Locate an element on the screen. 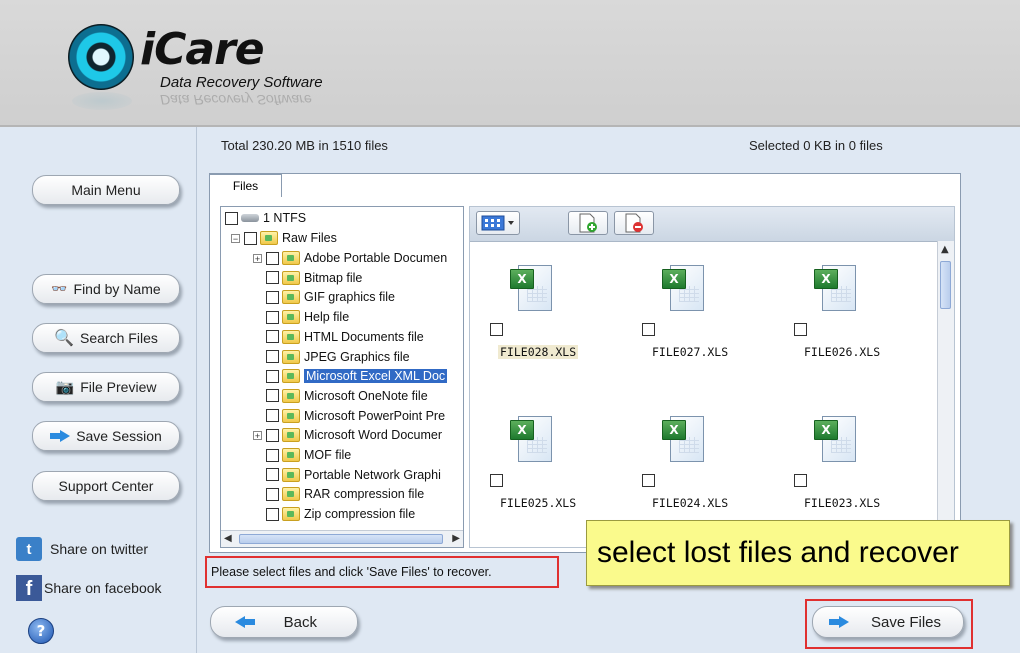 The image size is (1020, 653). tree-item: Help file is located at coordinates (301, 317).